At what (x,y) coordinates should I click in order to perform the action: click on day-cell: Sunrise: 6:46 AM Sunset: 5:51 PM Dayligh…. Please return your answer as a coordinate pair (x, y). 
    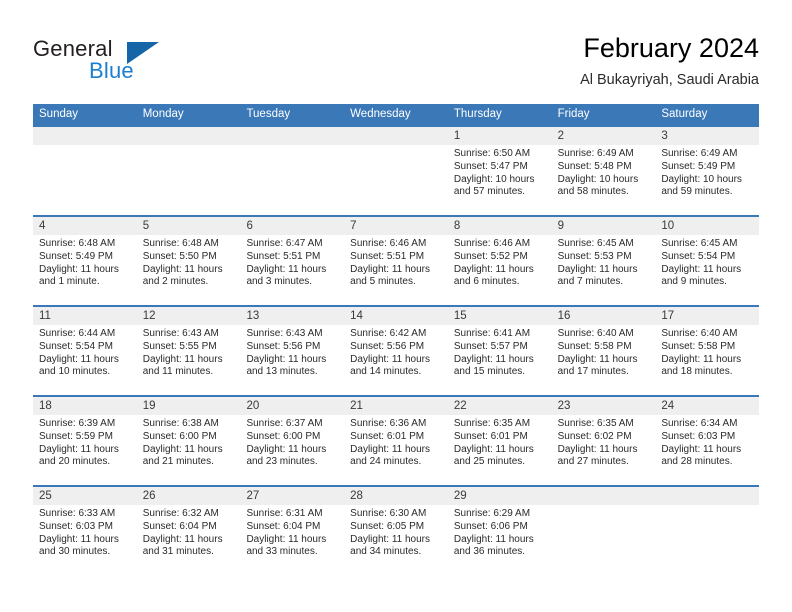
    Looking at the image, I should click on (396, 270).